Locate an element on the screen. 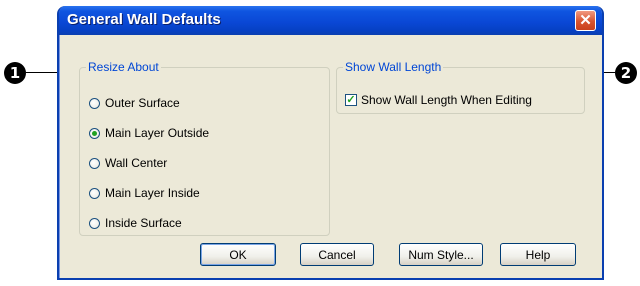 Image resolution: width=640 pixels, height=286 pixels. show-wall-length-checkbox-row: ✓ Show Wall Length When Editing is located at coordinates (438, 100).